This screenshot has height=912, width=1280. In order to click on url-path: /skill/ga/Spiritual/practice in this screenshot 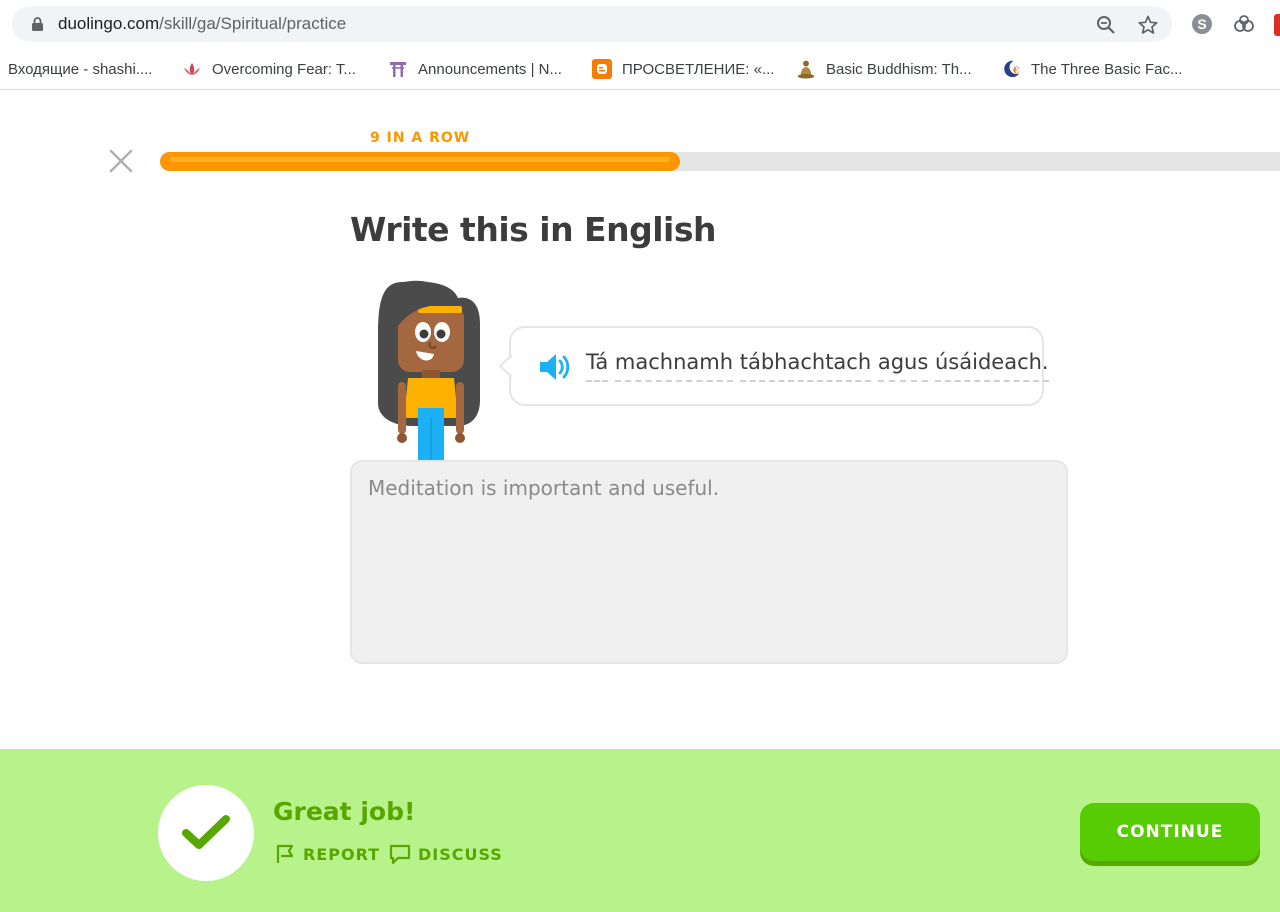, I will do `click(253, 23)`.